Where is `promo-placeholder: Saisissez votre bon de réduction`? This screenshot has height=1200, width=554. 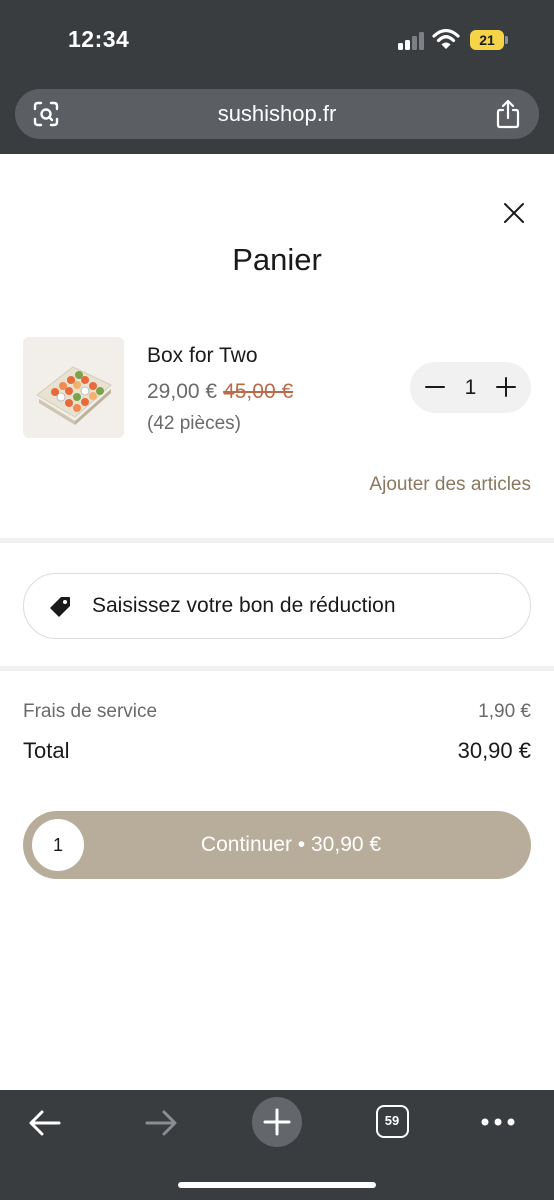 promo-placeholder: Saisissez votre bon de réduction is located at coordinates (244, 605).